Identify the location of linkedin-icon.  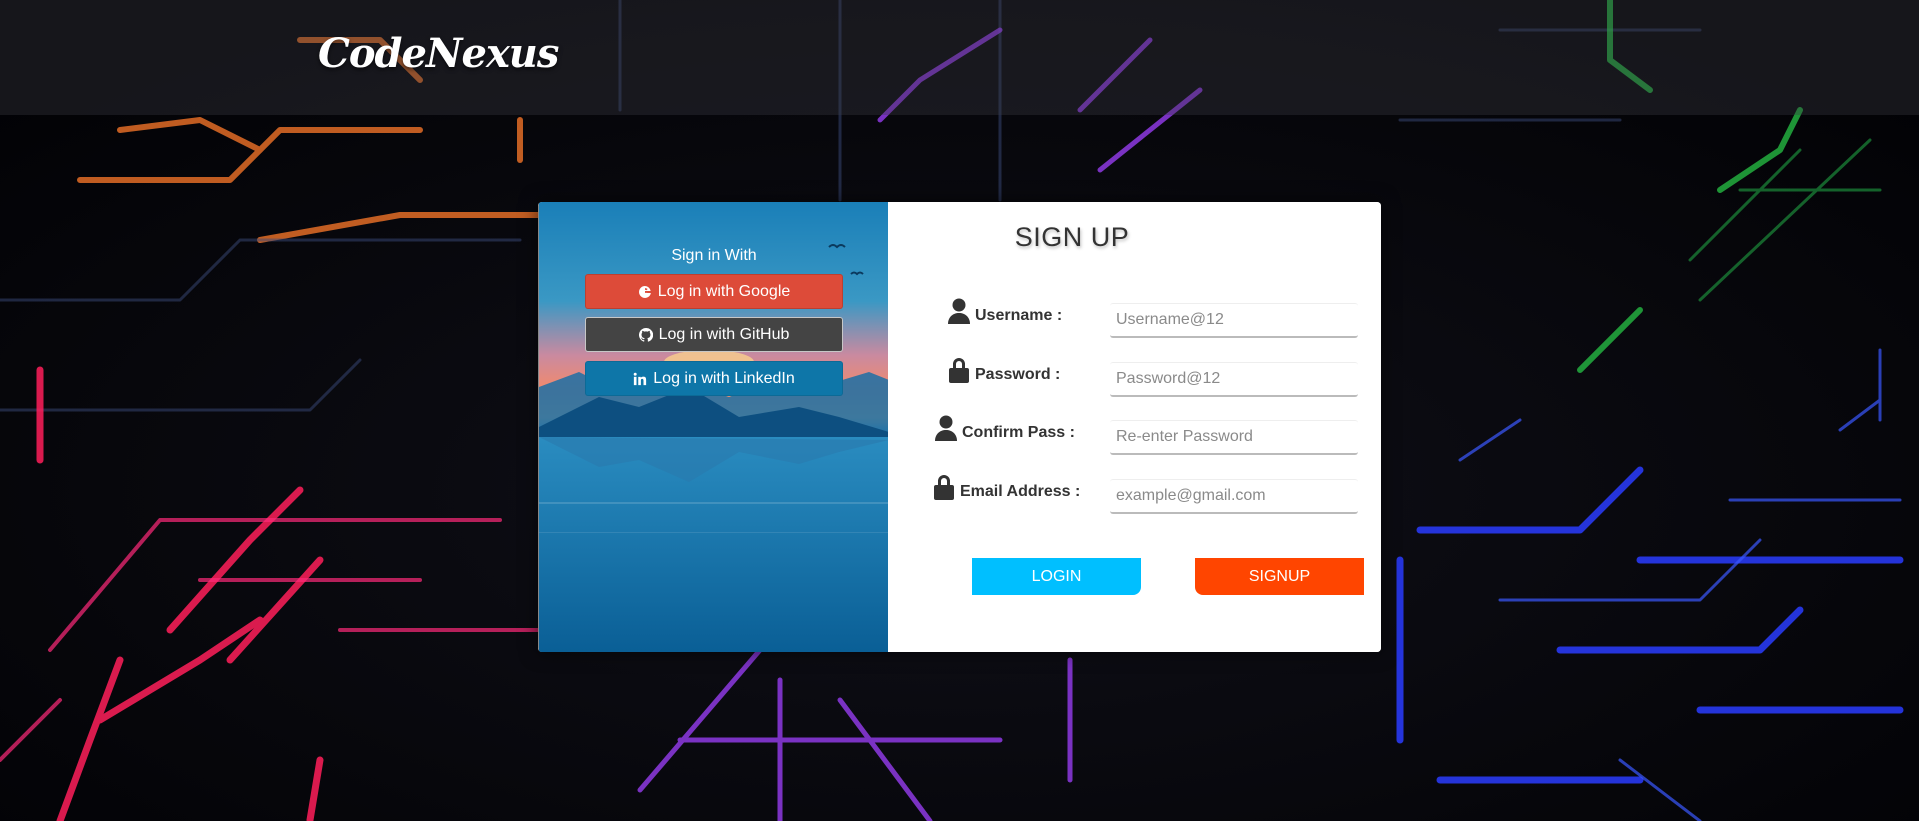
(640, 378).